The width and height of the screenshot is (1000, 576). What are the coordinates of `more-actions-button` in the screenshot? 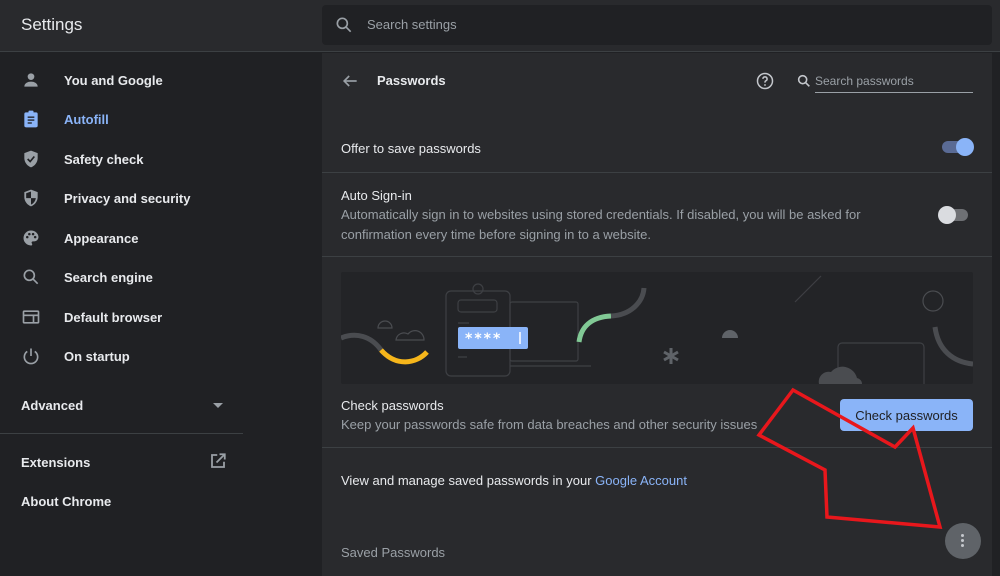 It's located at (963, 541).